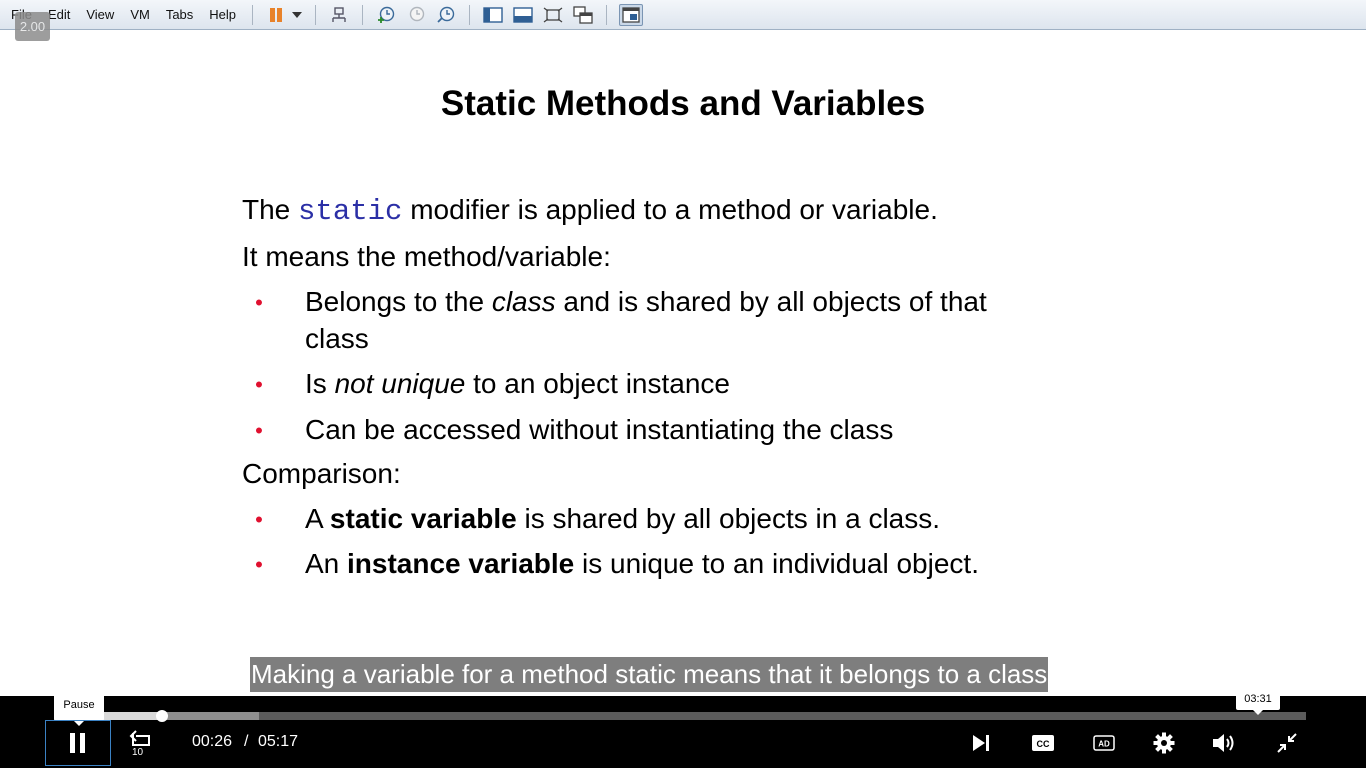 This screenshot has width=1366, height=768. What do you see at coordinates (339, 15) in the screenshot?
I see `send-ctrl-alt-del-icon` at bounding box center [339, 15].